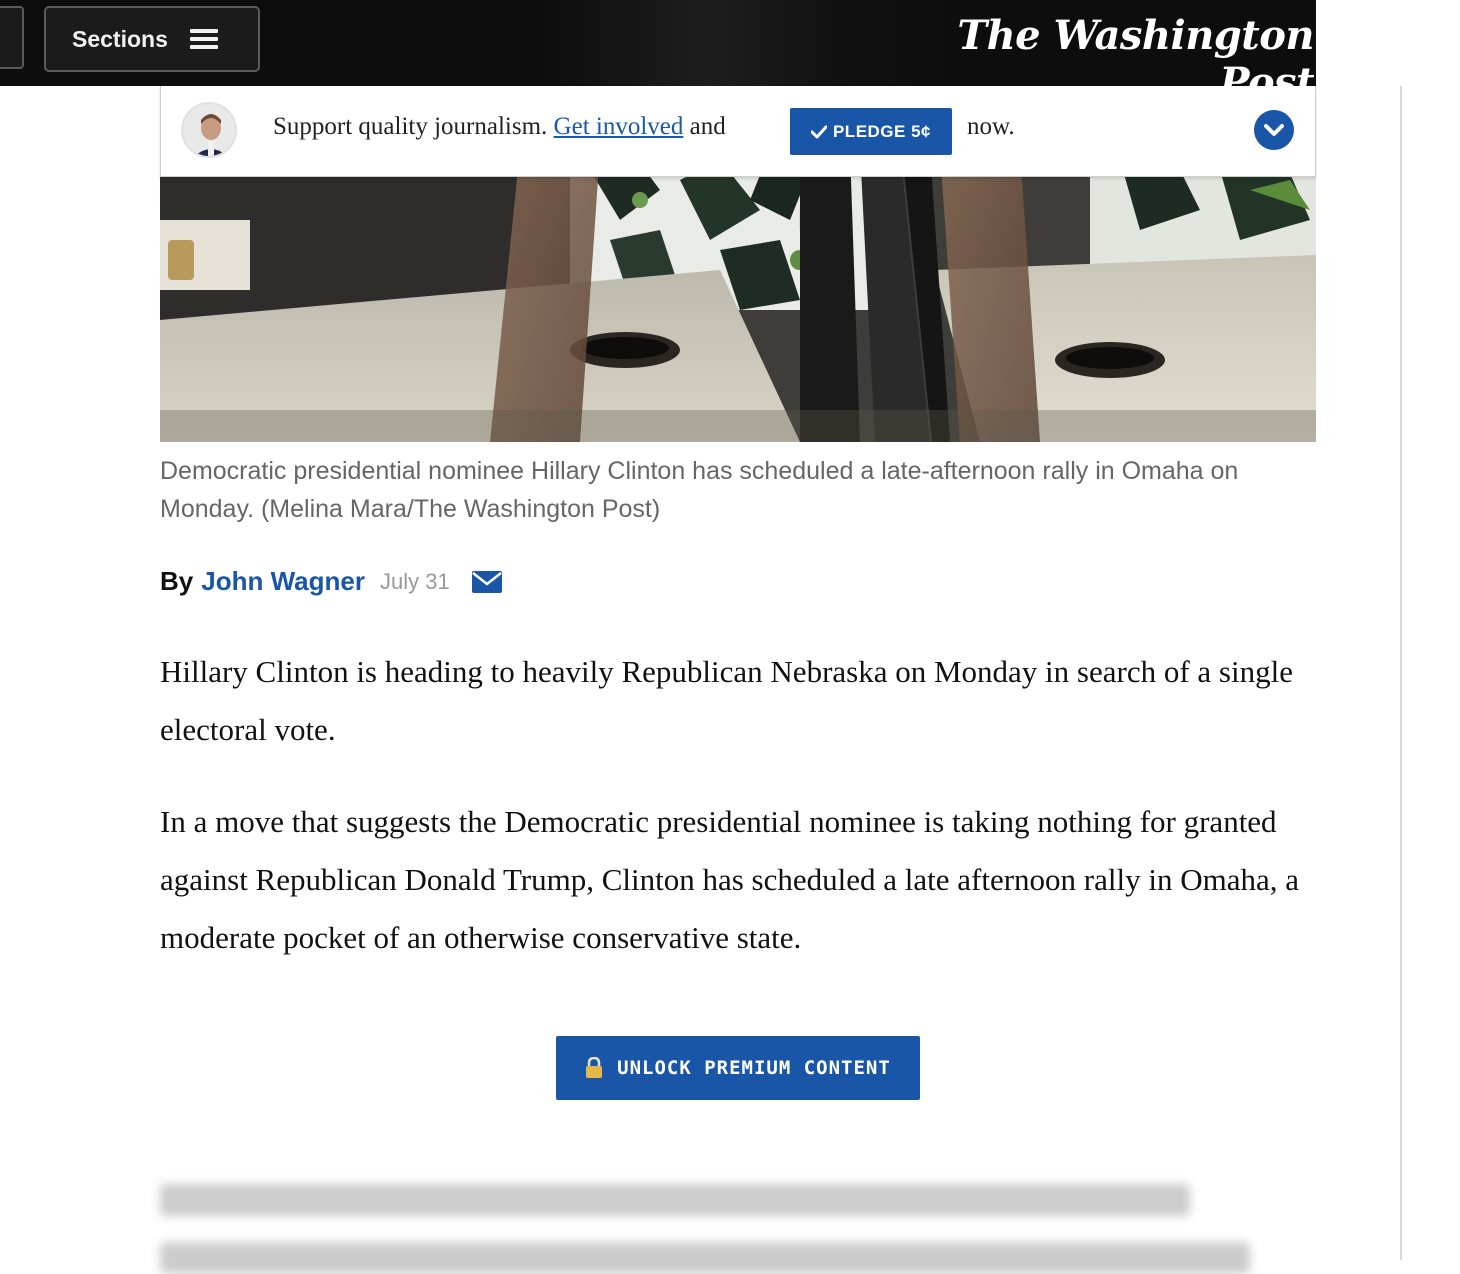 The height and width of the screenshot is (1274, 1460). I want to click on byline: By John Wagner July 31, so click(331, 581).